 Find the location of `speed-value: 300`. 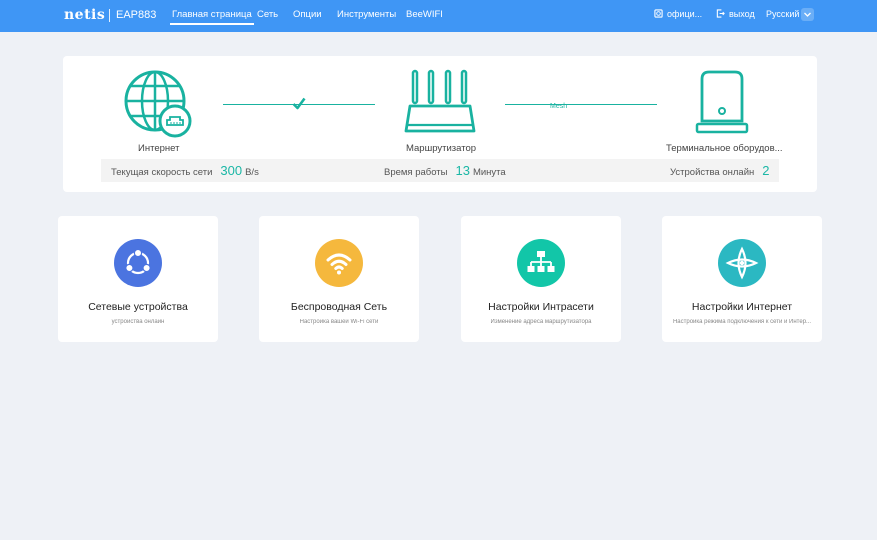

speed-value: 300 is located at coordinates (231, 170).